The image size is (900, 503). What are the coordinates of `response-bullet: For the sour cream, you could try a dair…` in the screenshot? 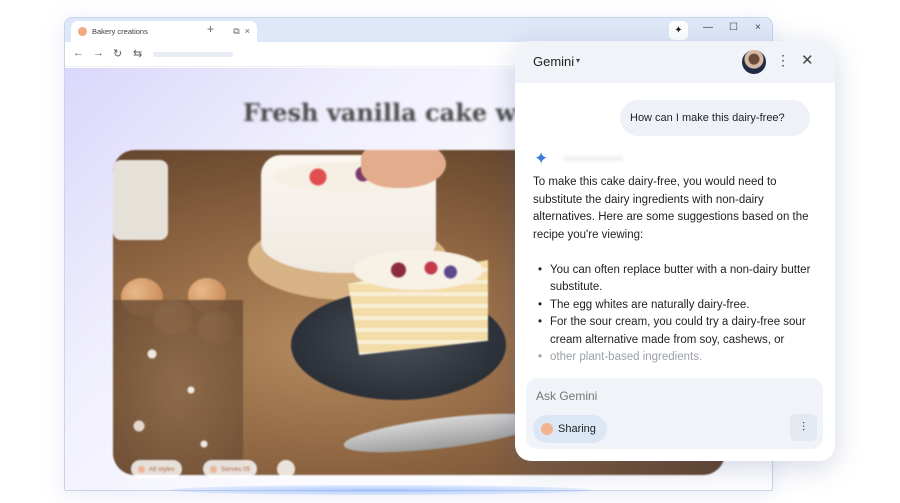 It's located at (678, 331).